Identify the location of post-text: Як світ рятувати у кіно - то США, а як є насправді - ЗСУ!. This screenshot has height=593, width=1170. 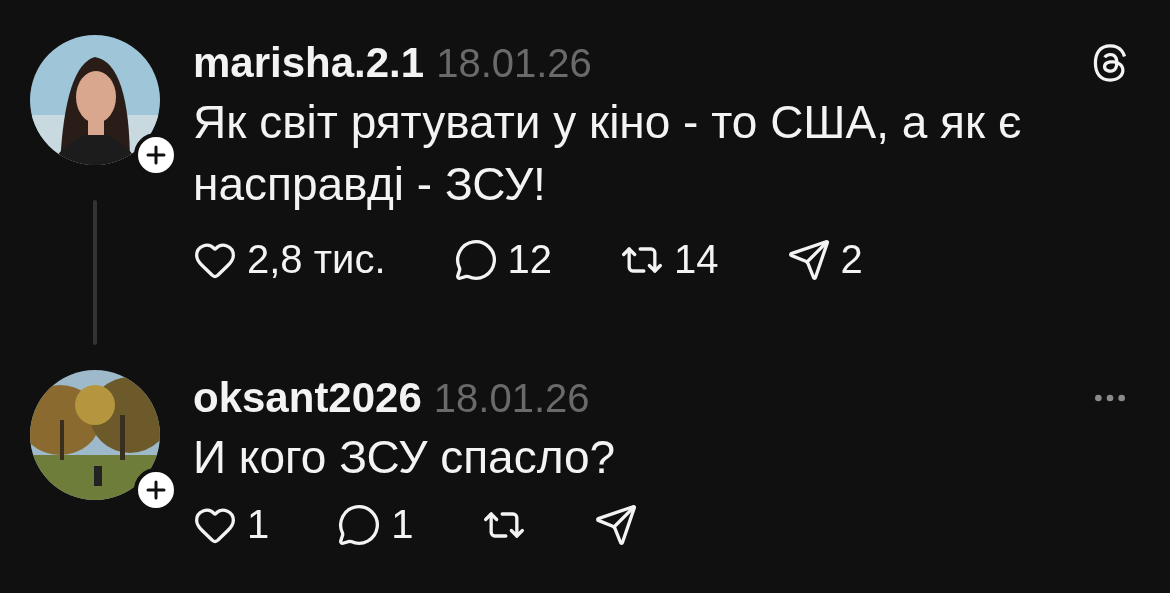
(608, 153).